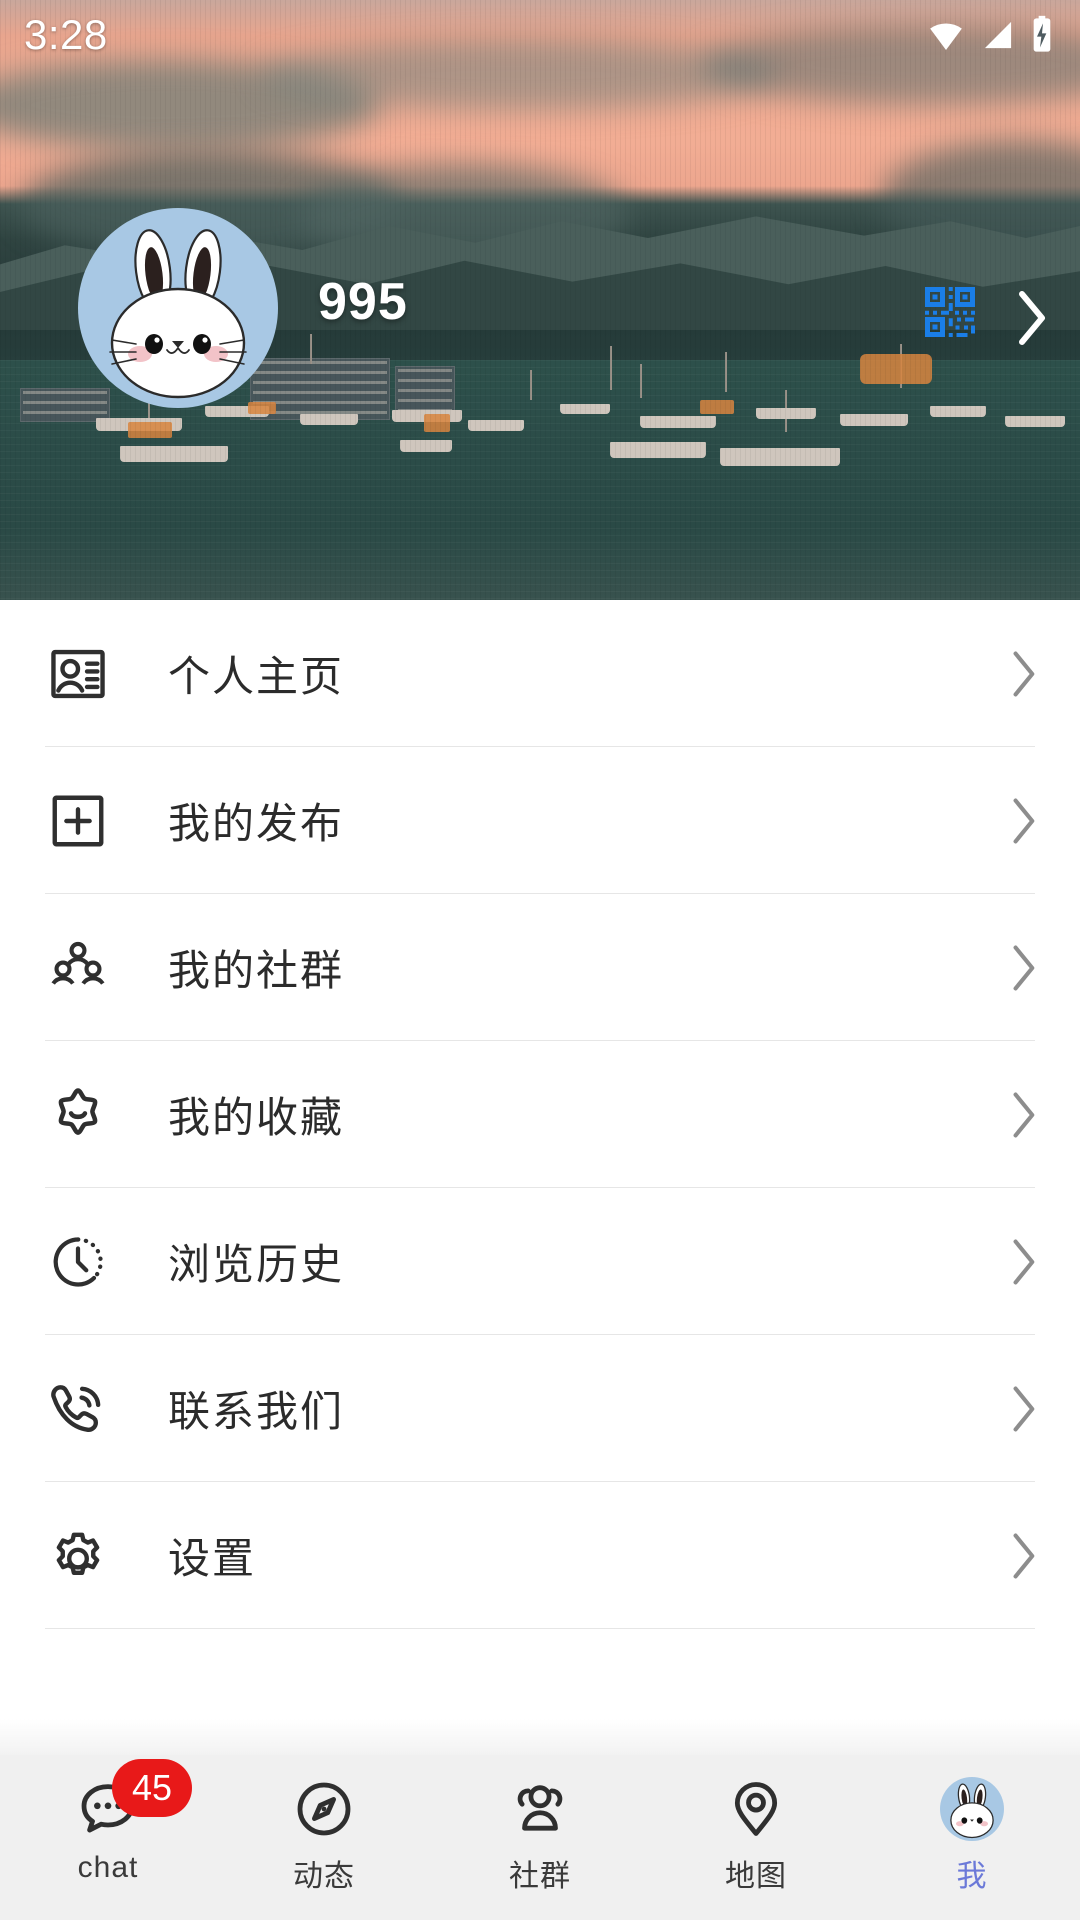 The height and width of the screenshot is (1920, 1080). What do you see at coordinates (946, 36) in the screenshot?
I see `wifi-icon` at bounding box center [946, 36].